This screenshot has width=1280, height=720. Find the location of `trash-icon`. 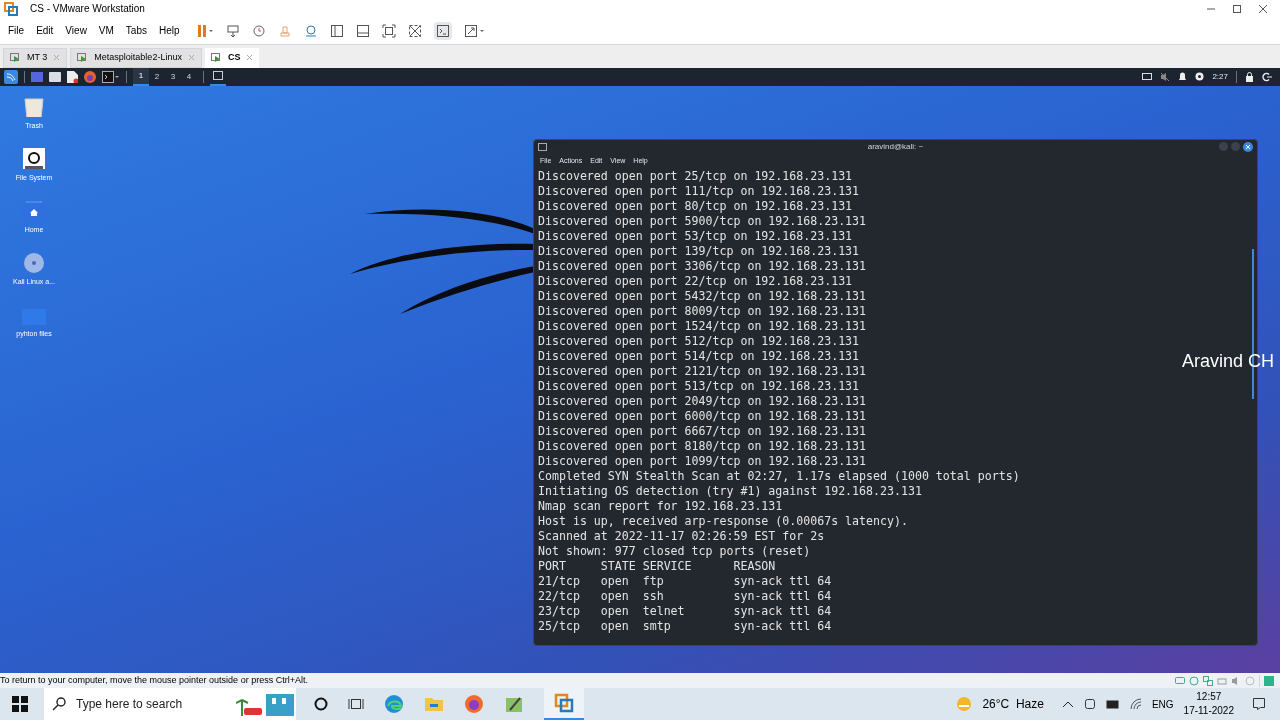

trash-icon is located at coordinates (34, 106).